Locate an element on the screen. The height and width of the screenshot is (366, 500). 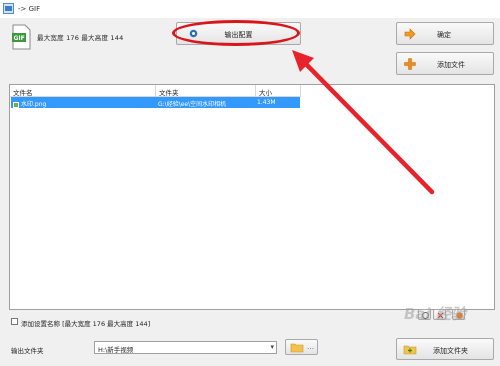
file-size-cell: 1.43M is located at coordinates (266, 102).